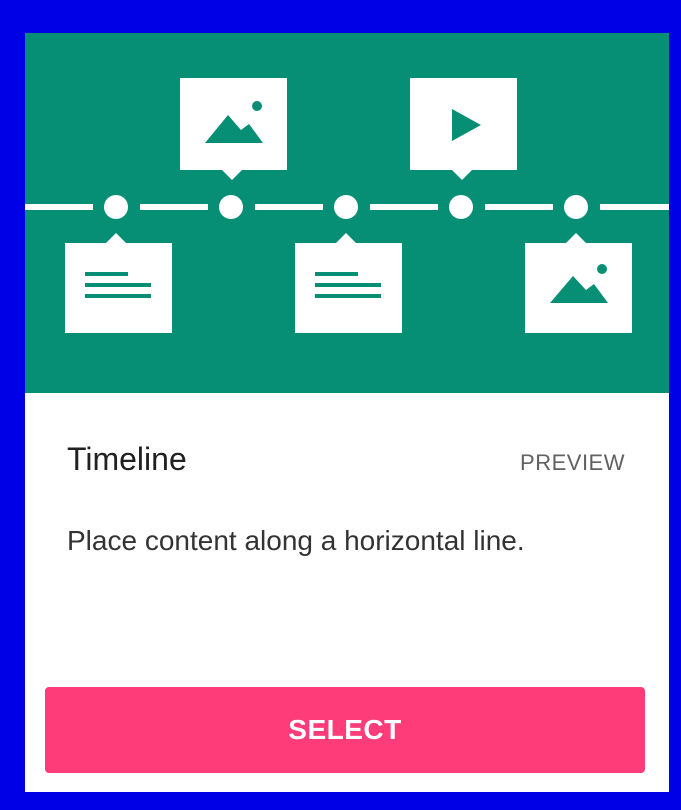 This screenshot has width=681, height=810. What do you see at coordinates (572, 463) in the screenshot?
I see `preview-link: PREVIEW` at bounding box center [572, 463].